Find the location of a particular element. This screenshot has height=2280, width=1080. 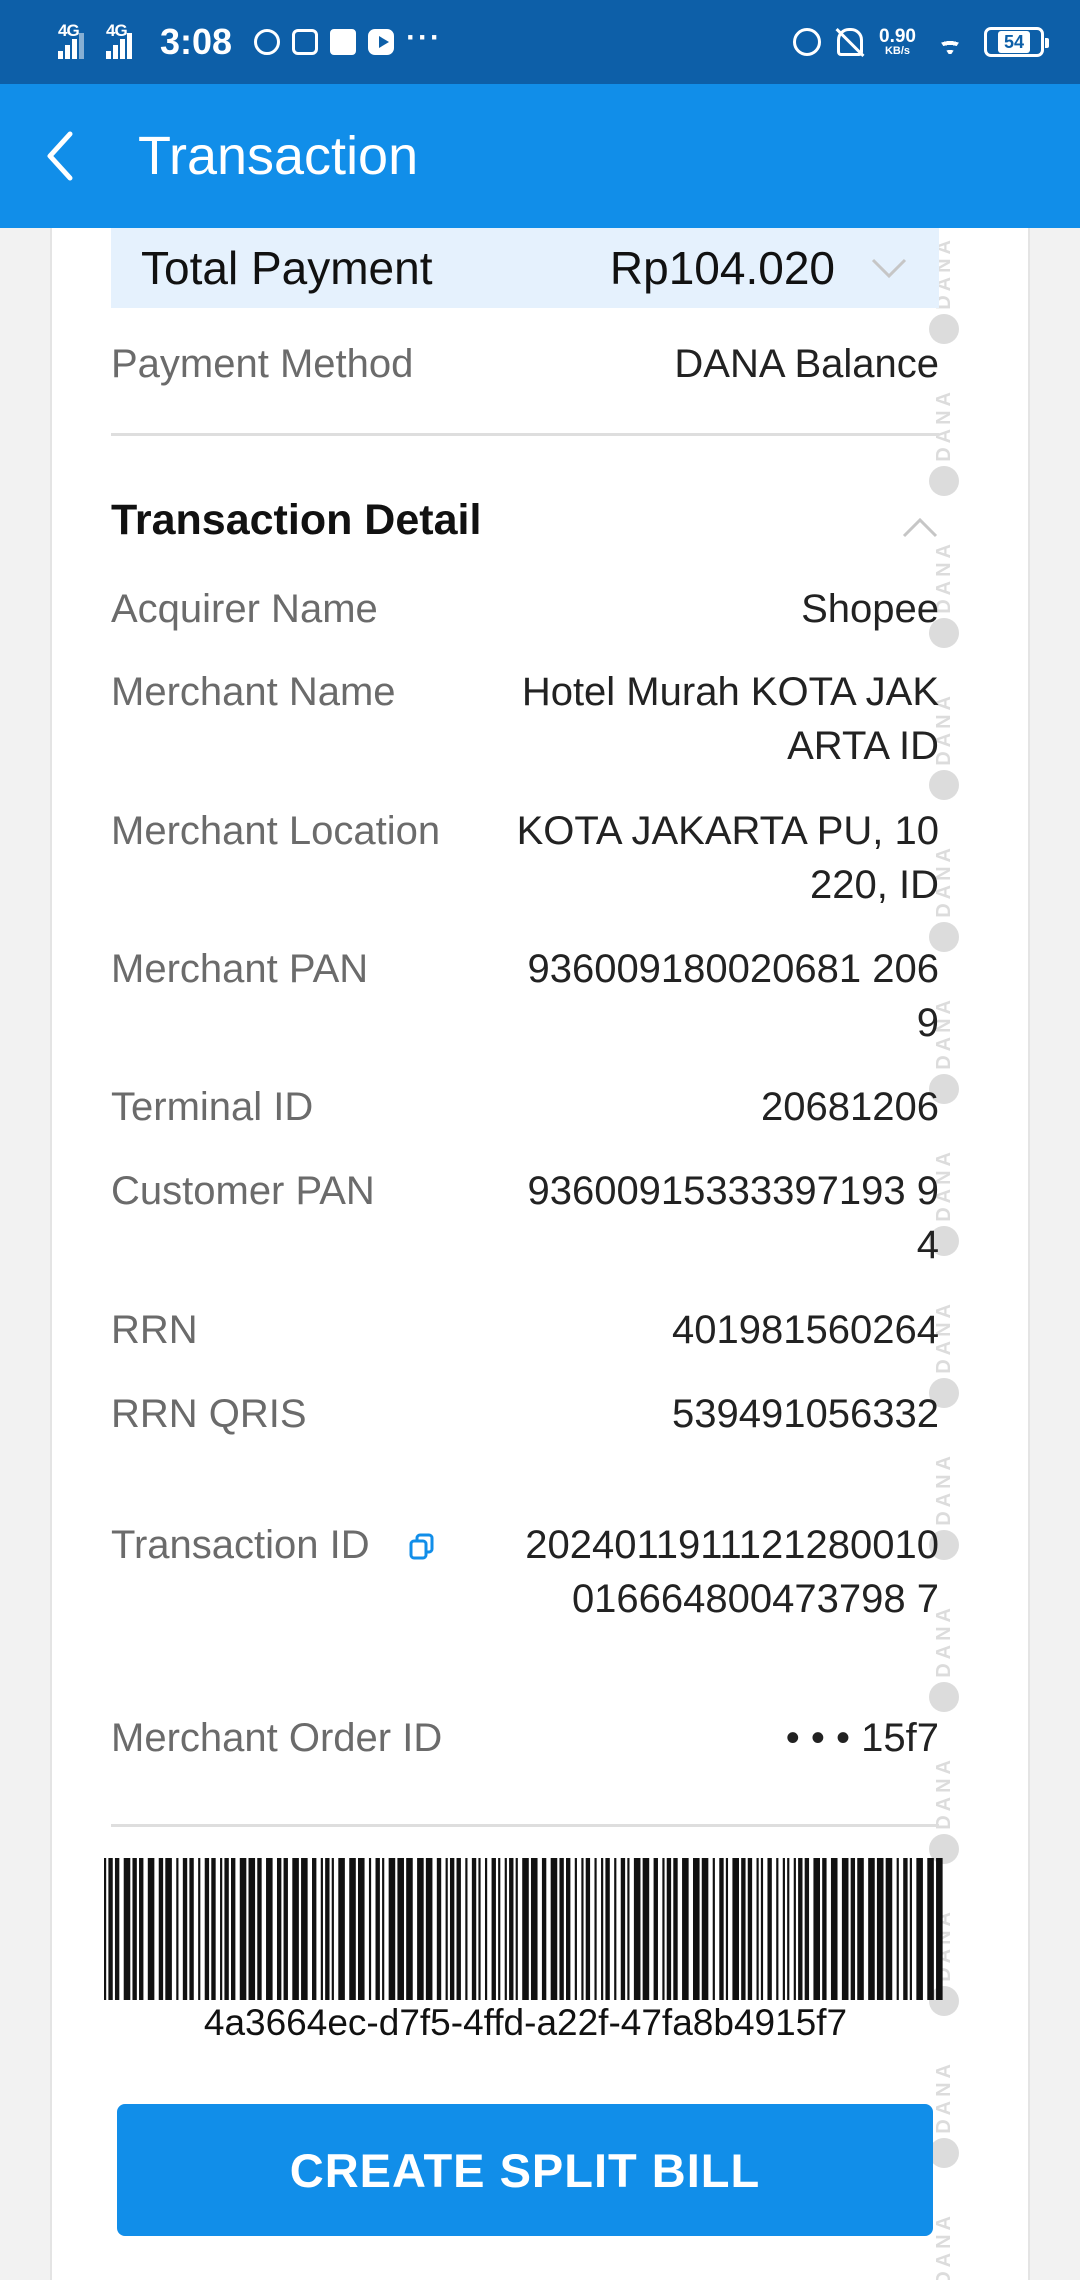

chevron-up-icon is located at coordinates (920, 527).